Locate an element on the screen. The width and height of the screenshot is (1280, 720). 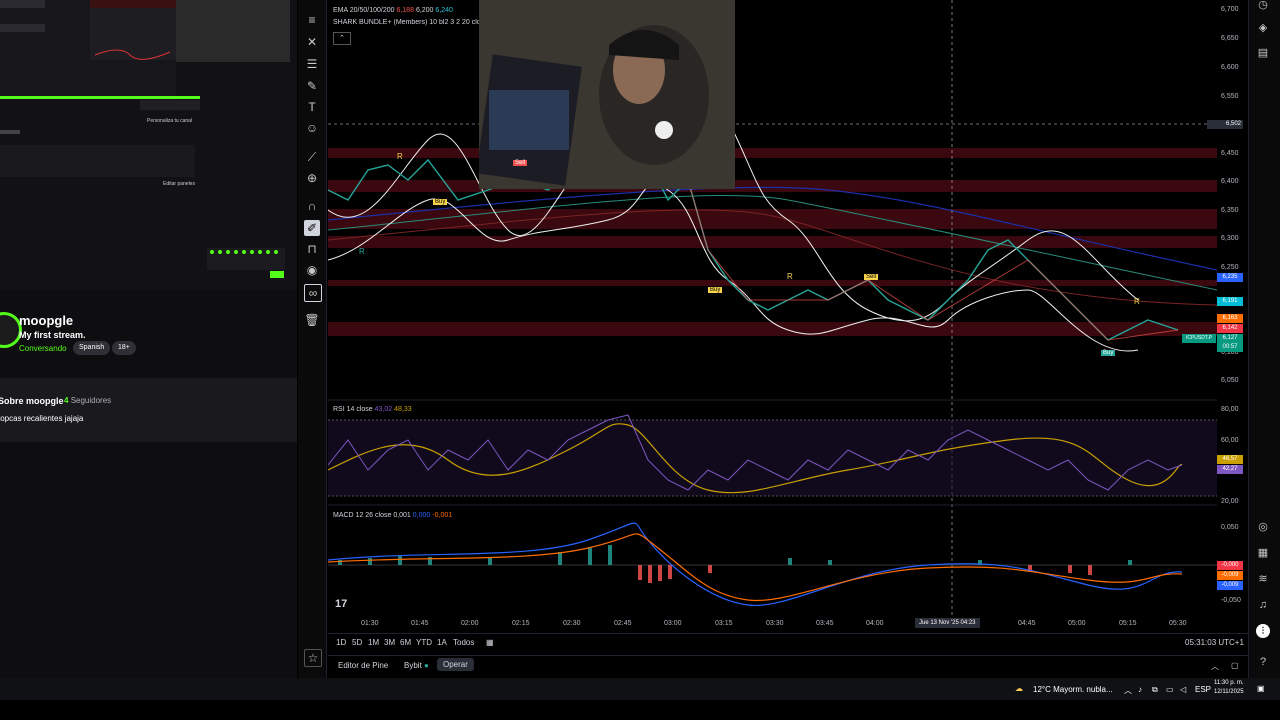
thumb-label-customize: Personaliza tu canal is located at coordinates (170, 121).